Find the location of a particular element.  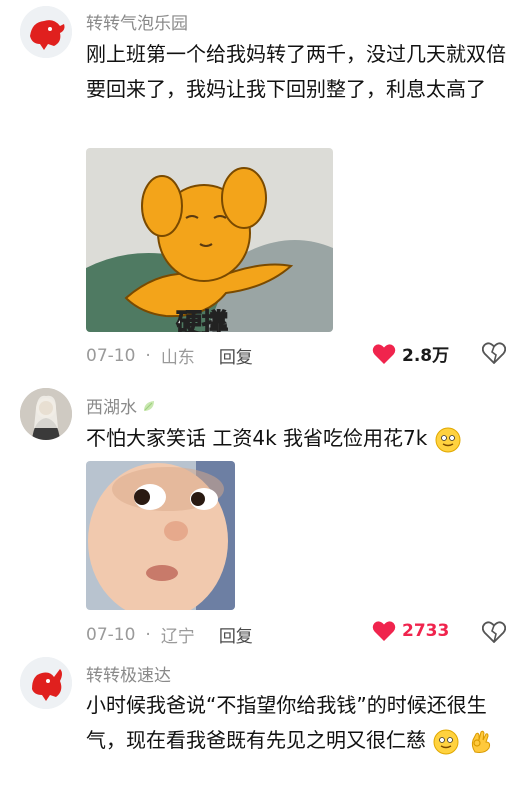

comment-image: 硬撑 is located at coordinates (209, 240).